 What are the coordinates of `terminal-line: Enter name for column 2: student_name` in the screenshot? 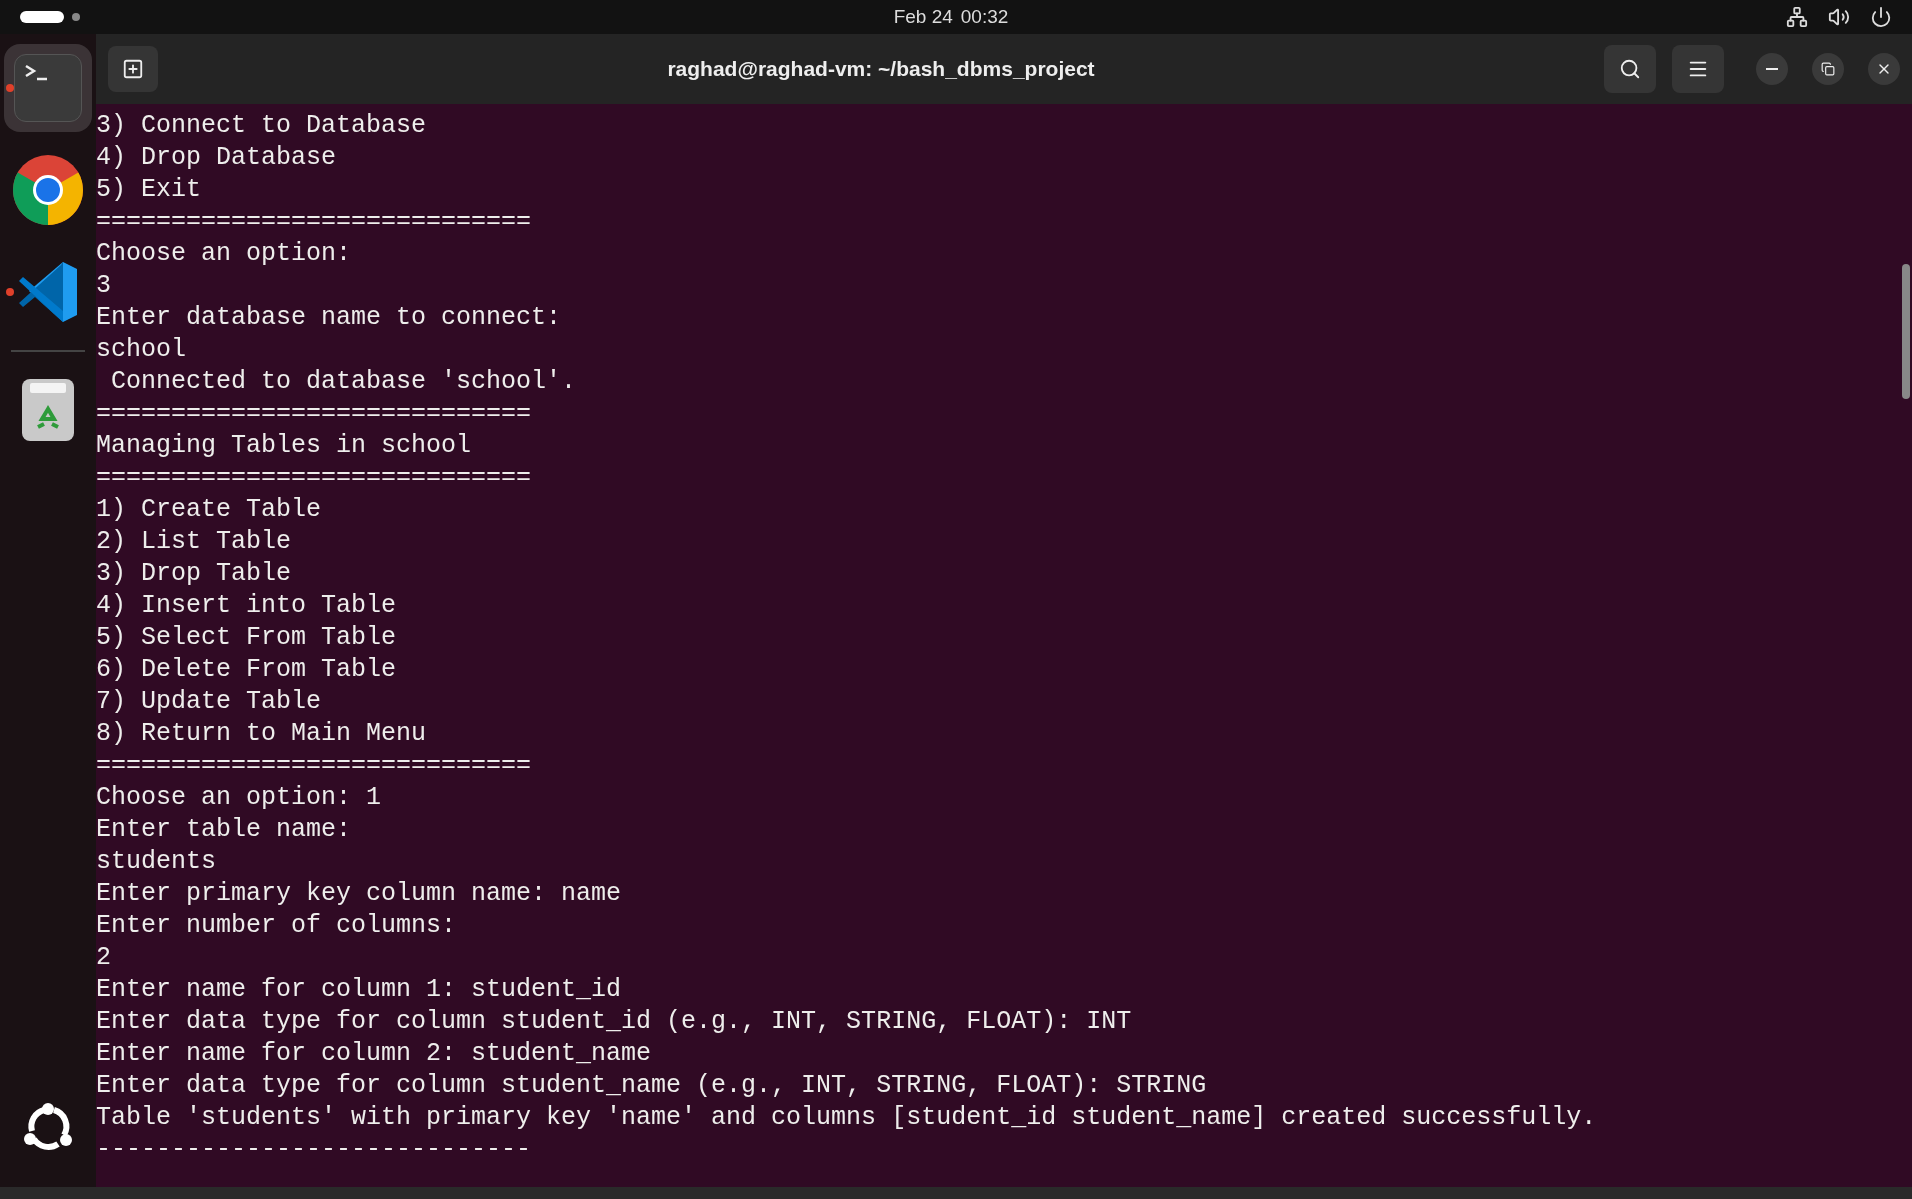 It's located at (374, 1054).